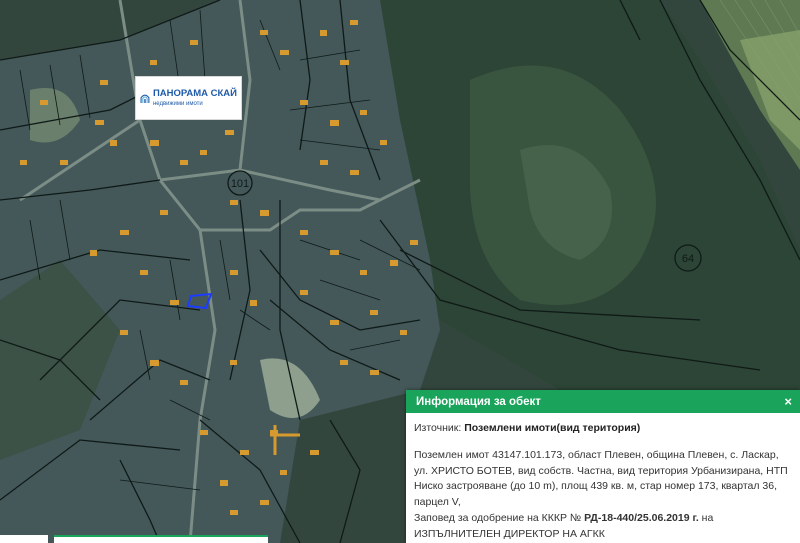  What do you see at coordinates (240, 184) in the screenshot?
I see `road-label-101: 101` at bounding box center [240, 184].